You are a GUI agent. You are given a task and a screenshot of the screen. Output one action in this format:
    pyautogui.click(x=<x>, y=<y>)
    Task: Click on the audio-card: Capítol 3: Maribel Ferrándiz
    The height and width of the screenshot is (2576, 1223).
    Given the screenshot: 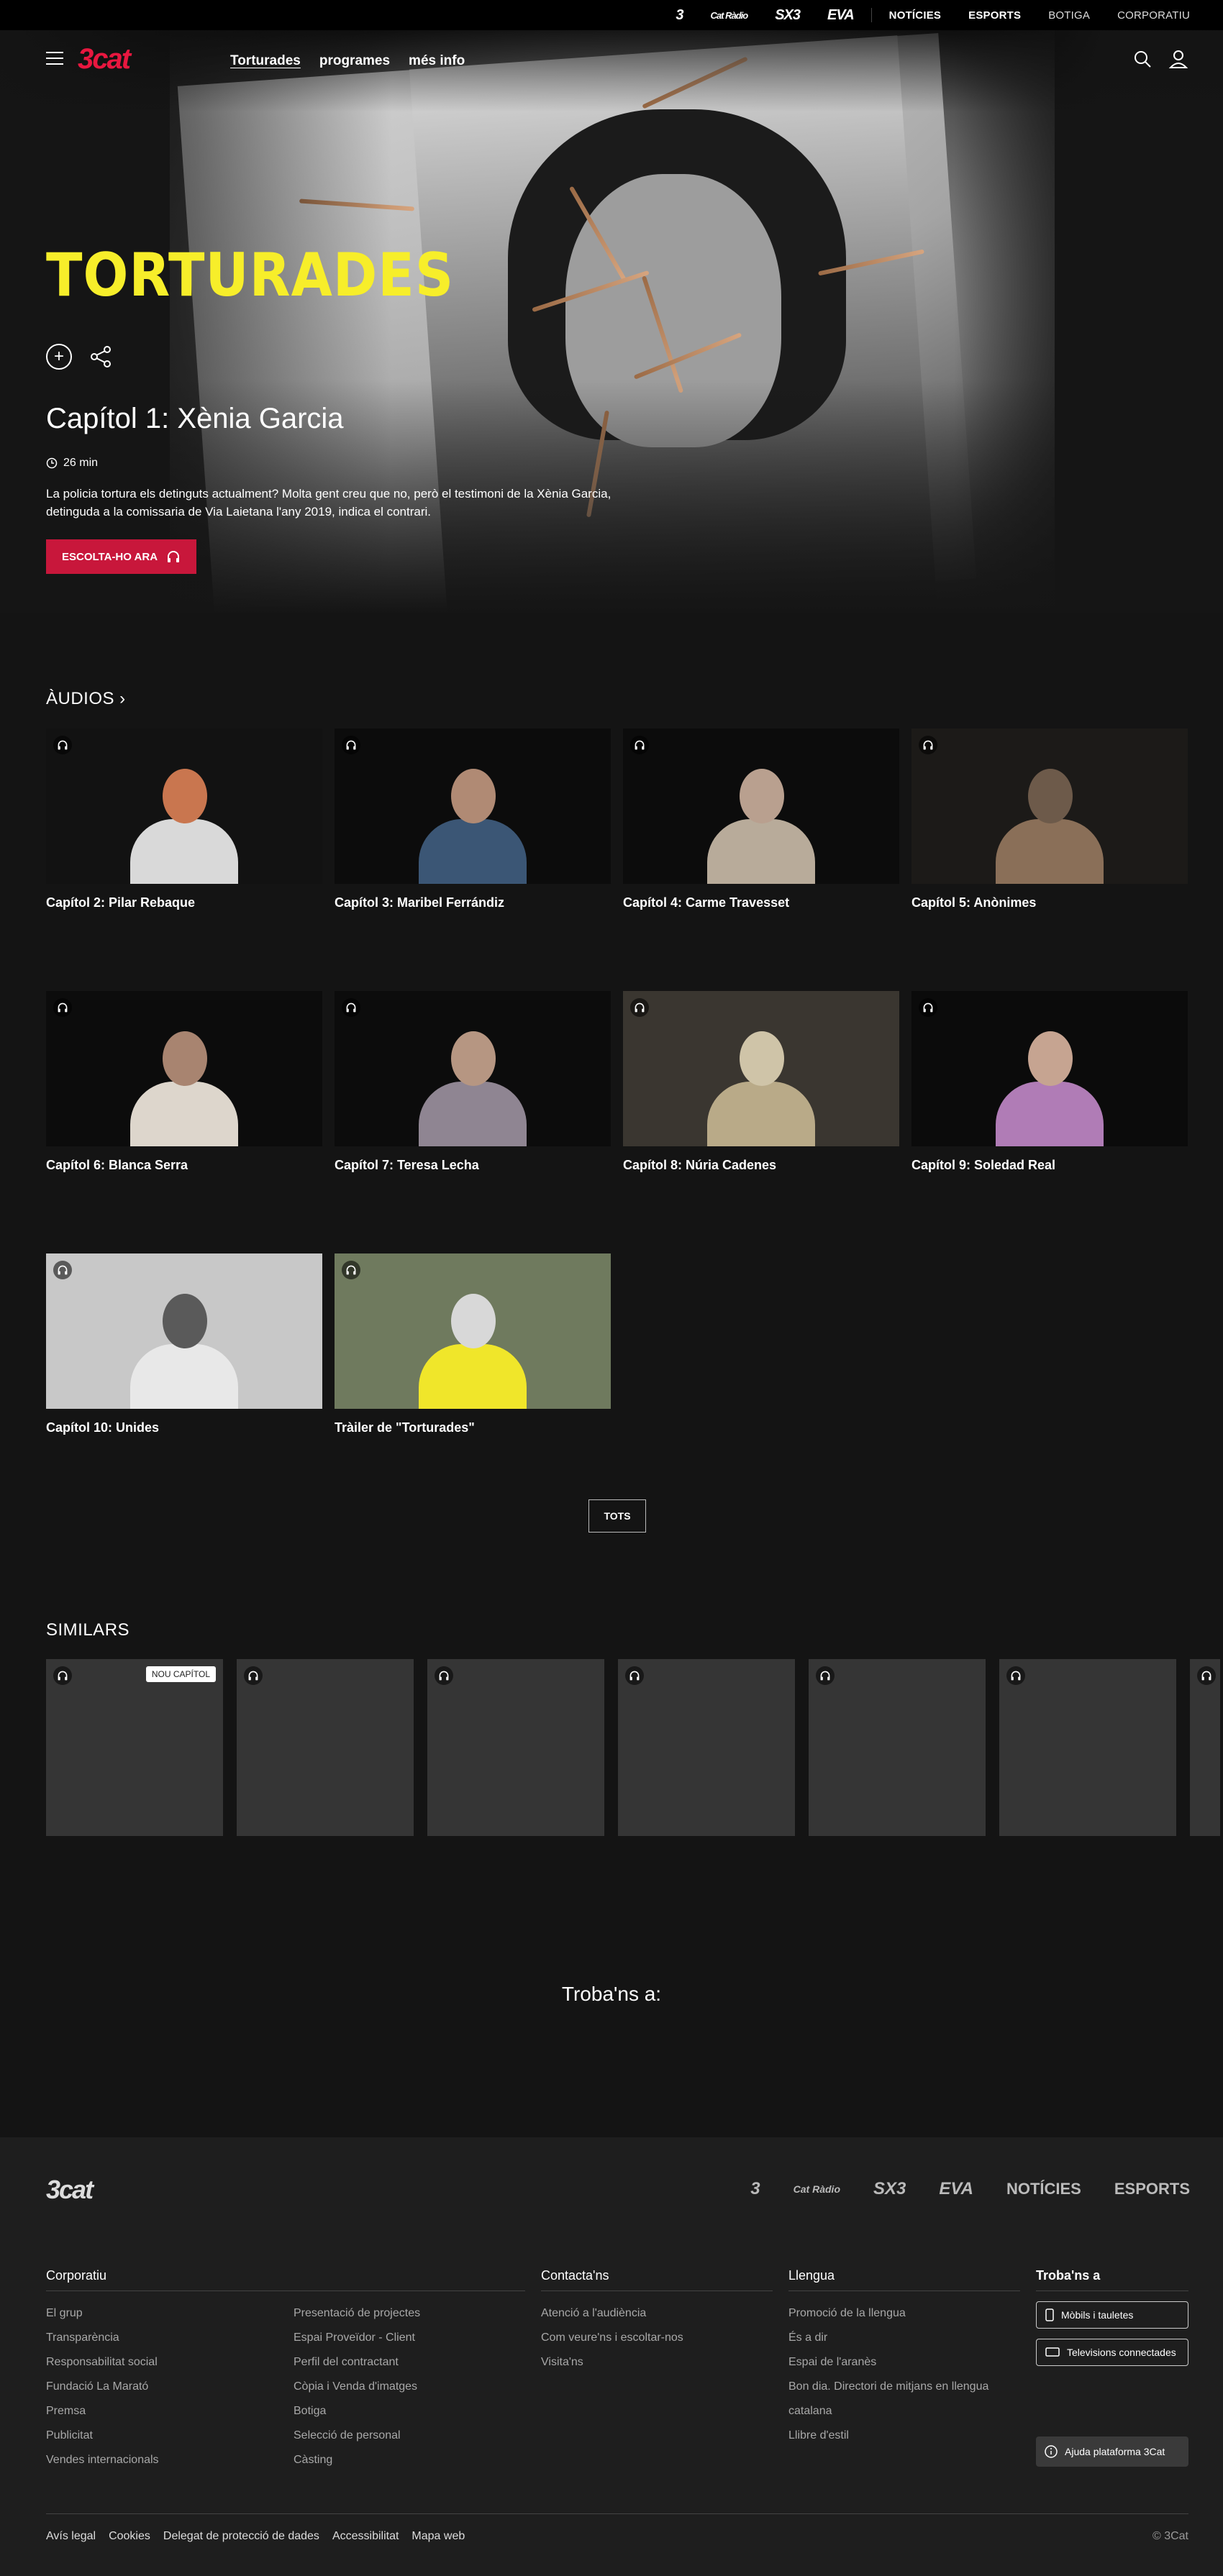 What is the action you would take?
    pyautogui.click(x=473, y=819)
    